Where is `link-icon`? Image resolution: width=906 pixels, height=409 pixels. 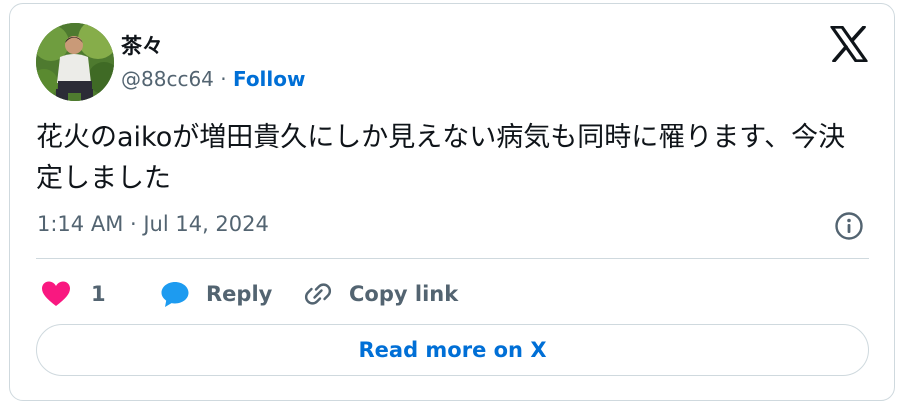 link-icon is located at coordinates (318, 294).